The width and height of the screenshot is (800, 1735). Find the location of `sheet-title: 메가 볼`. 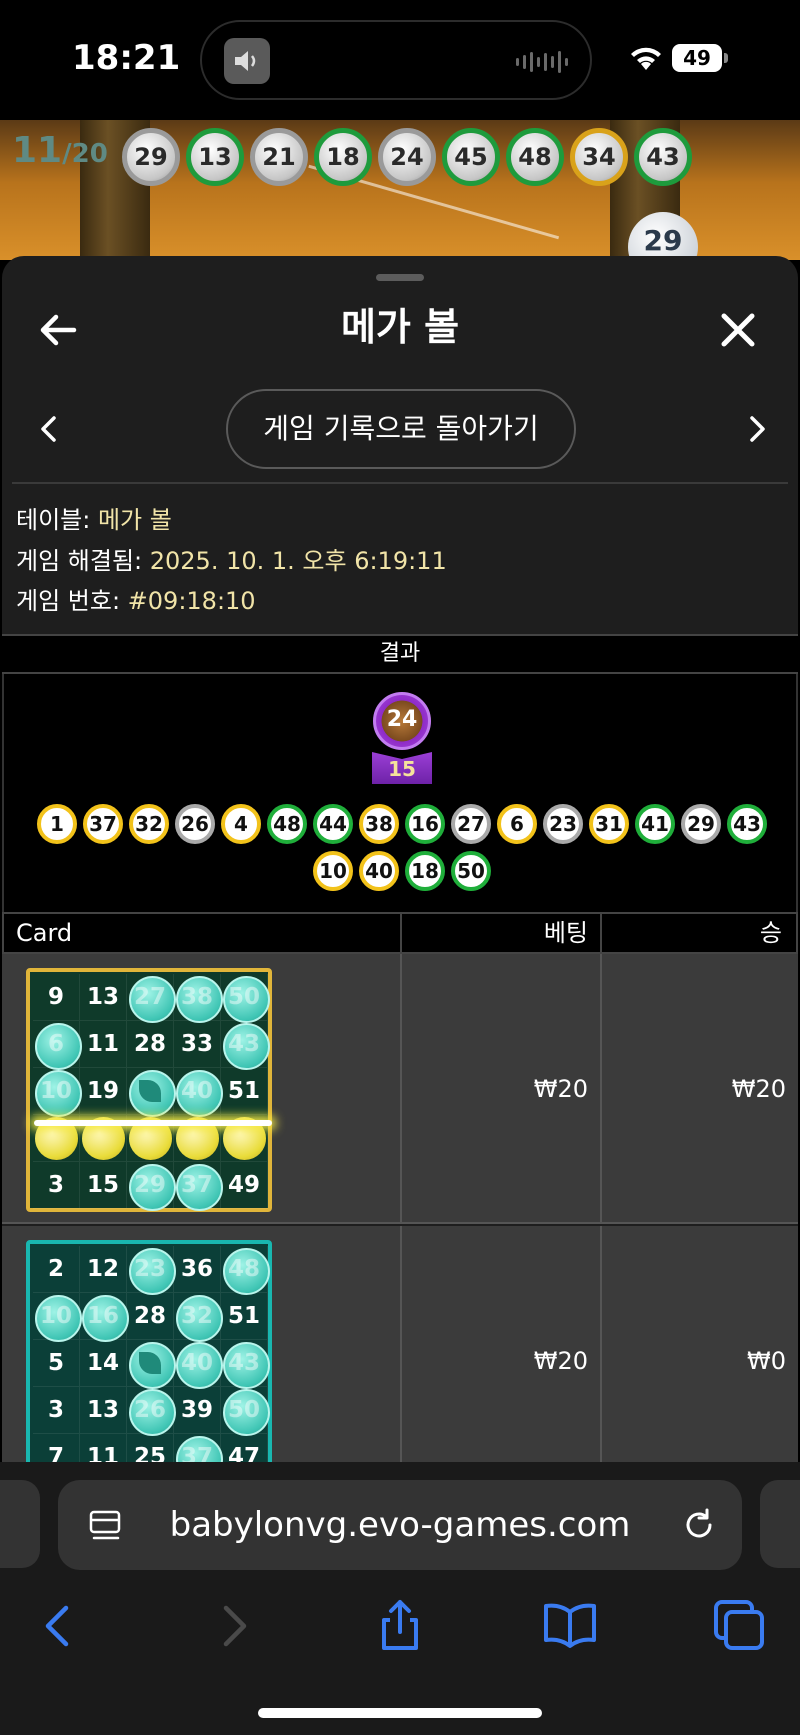

sheet-title: 메가 볼 is located at coordinates (400, 327).